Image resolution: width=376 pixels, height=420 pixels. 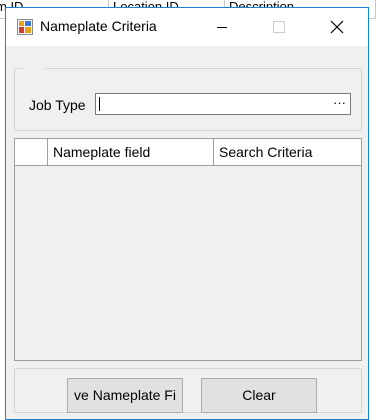 I want to click on text-caret, so click(x=99, y=104).